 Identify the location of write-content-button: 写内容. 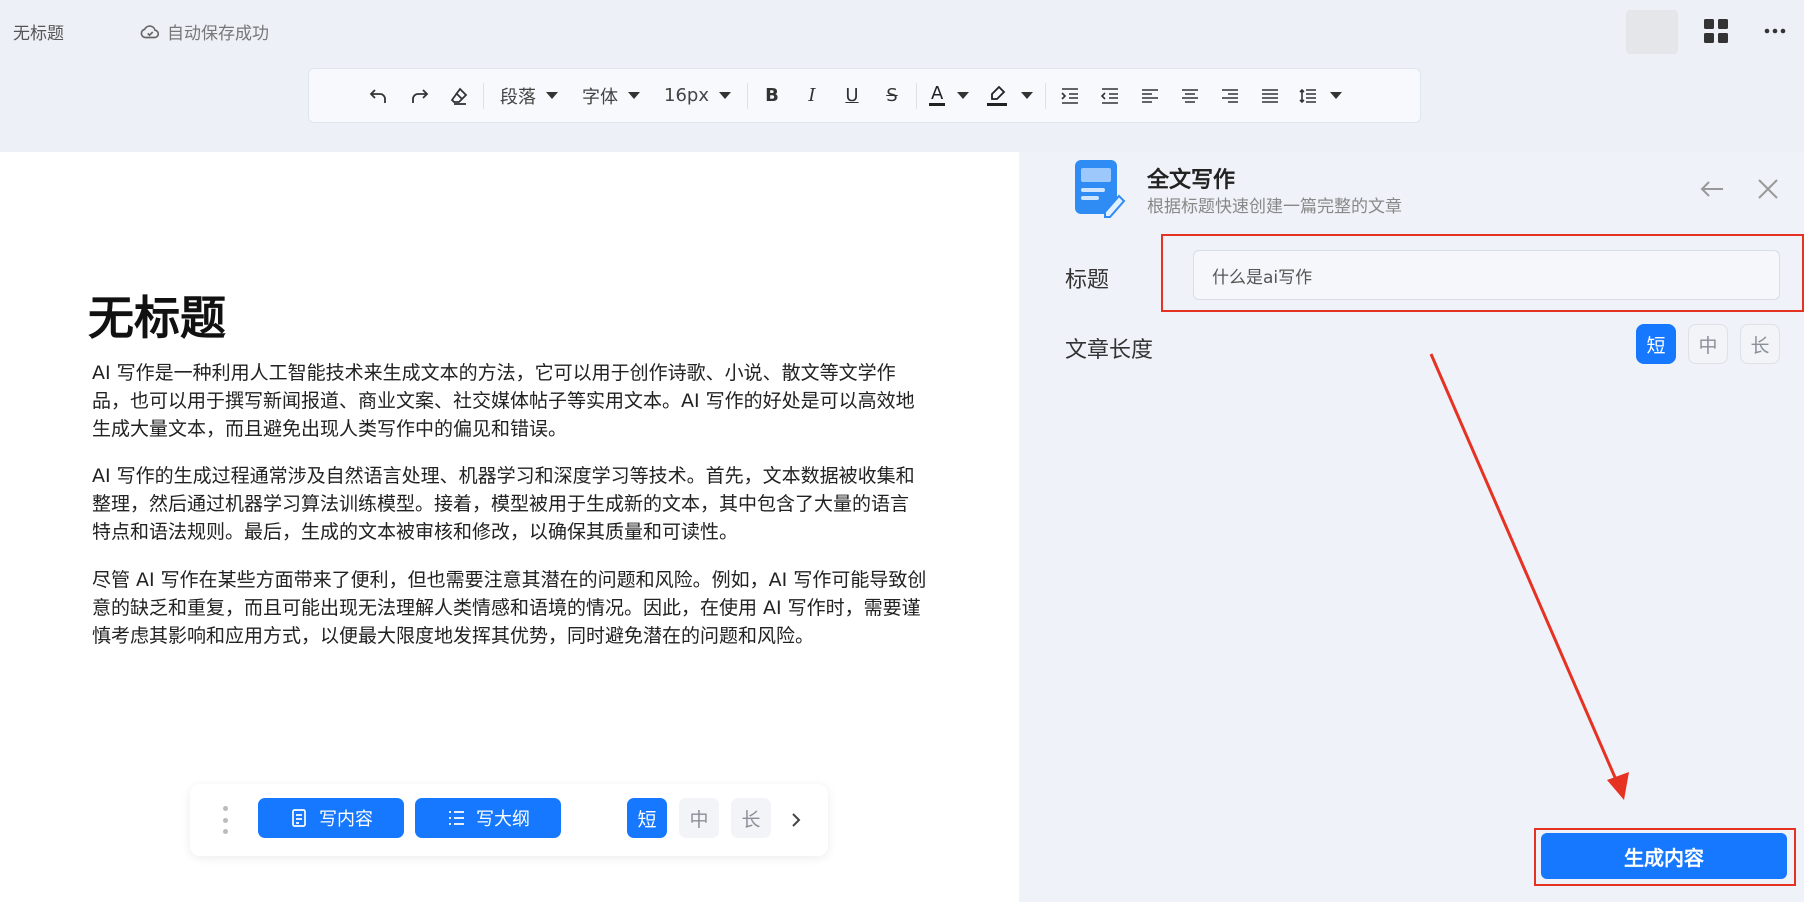
(331, 818).